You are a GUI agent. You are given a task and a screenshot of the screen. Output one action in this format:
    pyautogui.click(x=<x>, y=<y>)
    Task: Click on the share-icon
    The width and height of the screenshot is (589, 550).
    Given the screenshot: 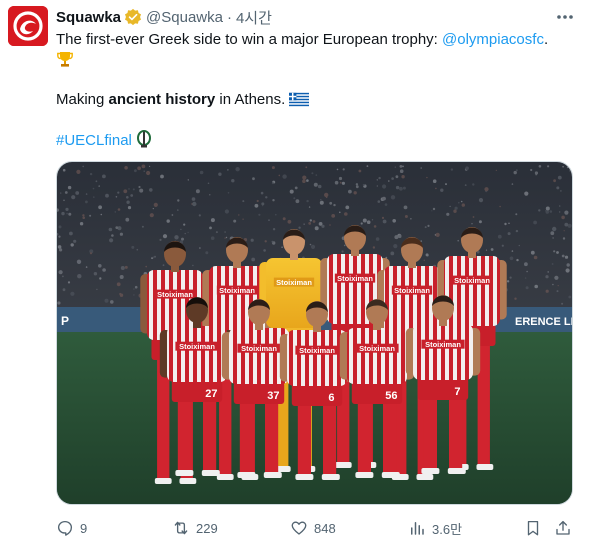 What is the action you would take?
    pyautogui.click(x=563, y=527)
    